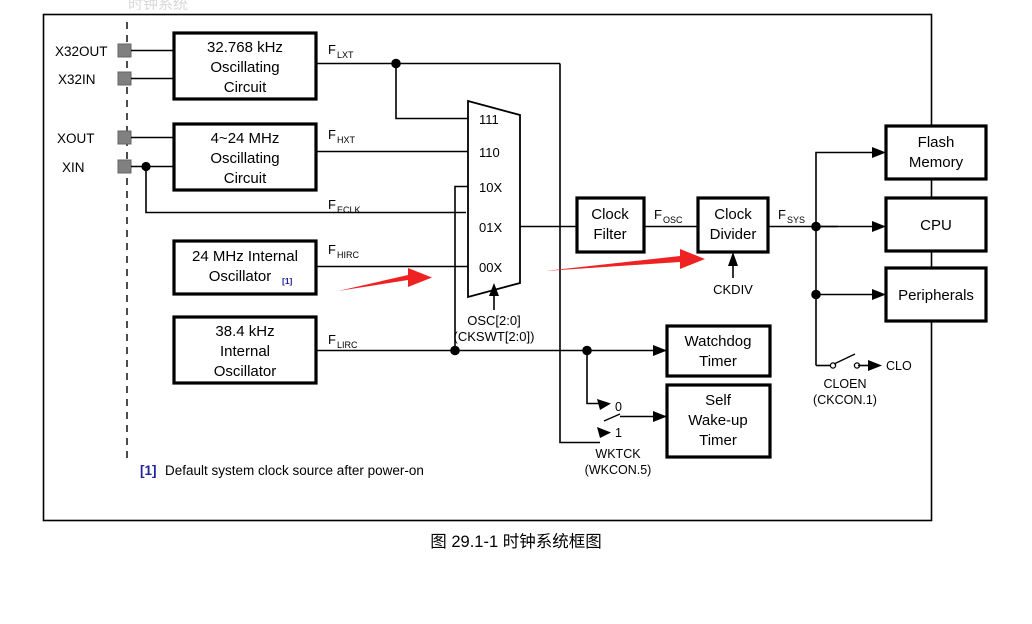 This screenshot has height=624, width=1032. What do you see at coordinates (385, 279) in the screenshot?
I see `red-annotation-arrow-left` at bounding box center [385, 279].